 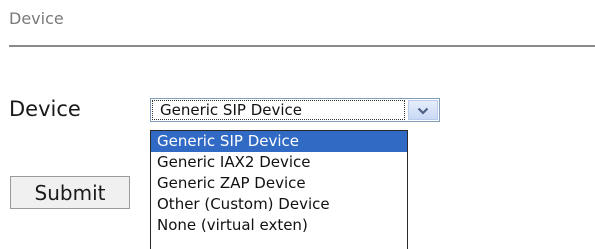 What do you see at coordinates (279, 183) in the screenshot?
I see `dropdown-option: Generic ZAP Device` at bounding box center [279, 183].